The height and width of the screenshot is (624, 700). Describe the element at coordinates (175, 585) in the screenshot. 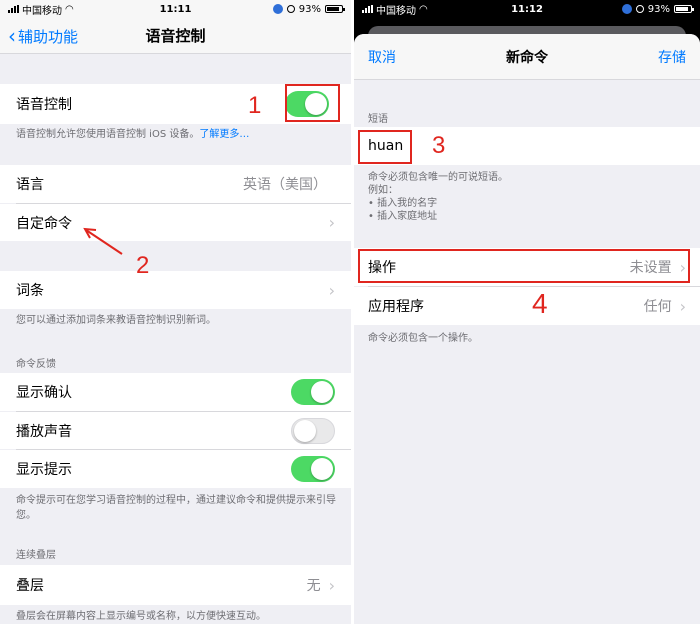

I see `overlay-row: 叠层 无 ›` at that location.